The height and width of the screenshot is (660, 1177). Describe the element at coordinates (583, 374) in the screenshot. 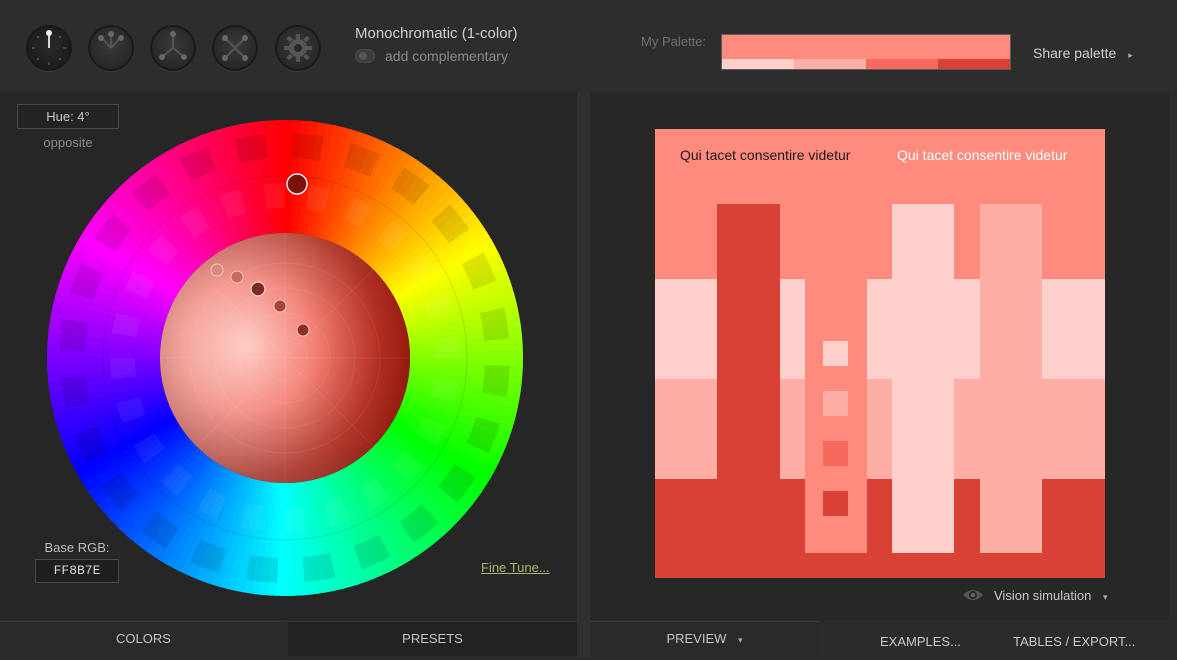

I see `panel-divider` at that location.